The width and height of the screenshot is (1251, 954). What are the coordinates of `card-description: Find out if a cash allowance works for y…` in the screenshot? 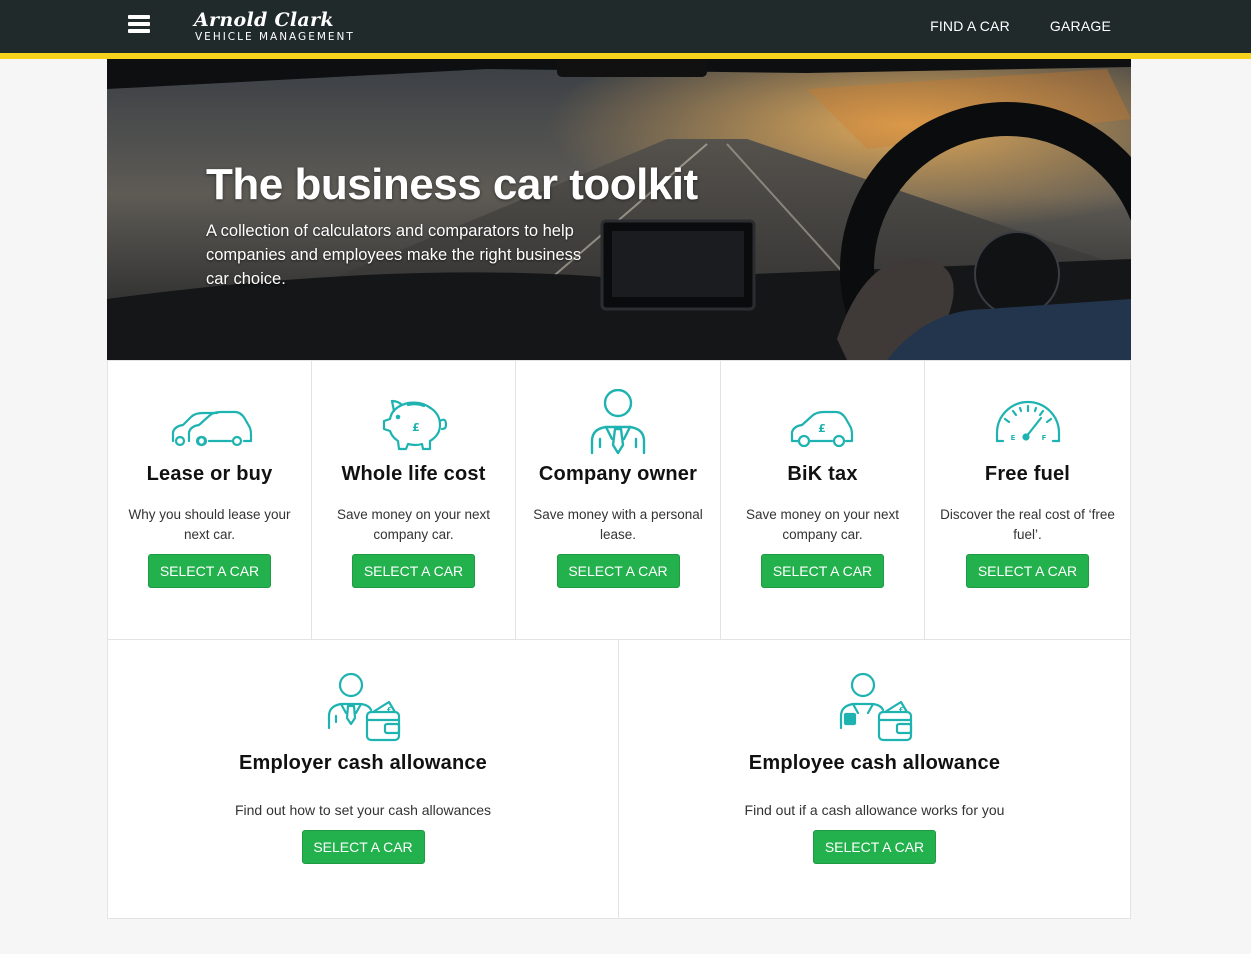 It's located at (874, 810).